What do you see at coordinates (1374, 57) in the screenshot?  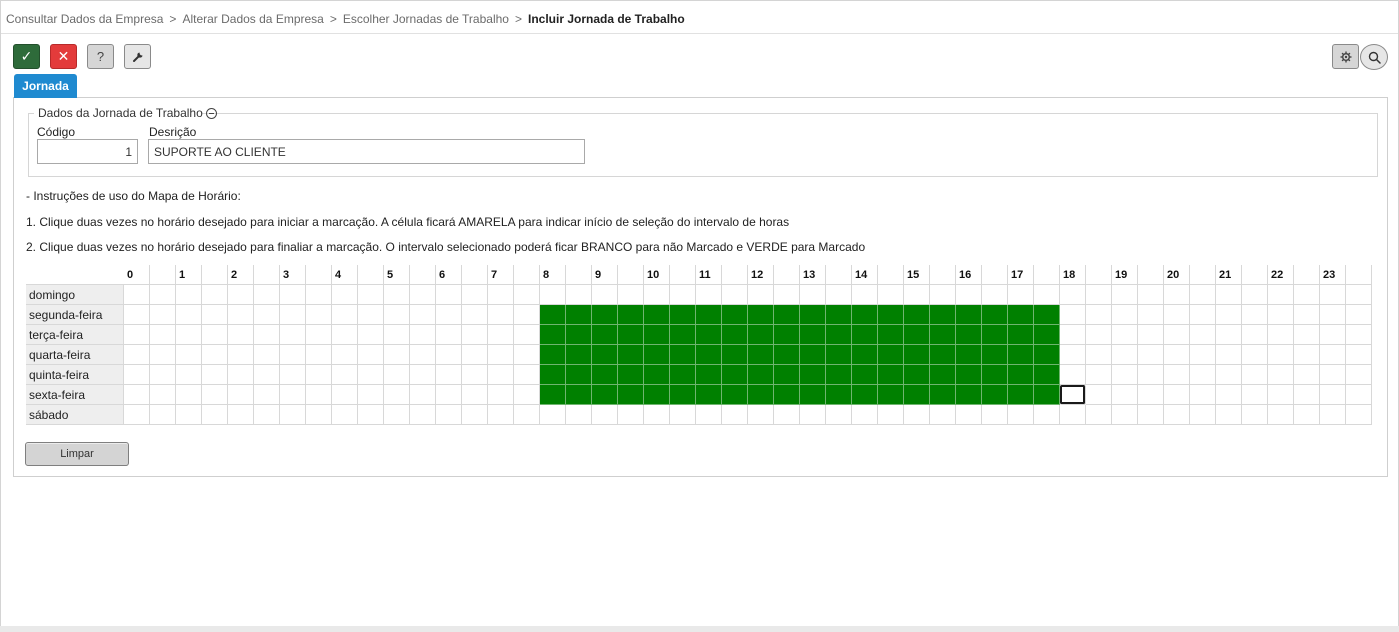 I see `search-button` at bounding box center [1374, 57].